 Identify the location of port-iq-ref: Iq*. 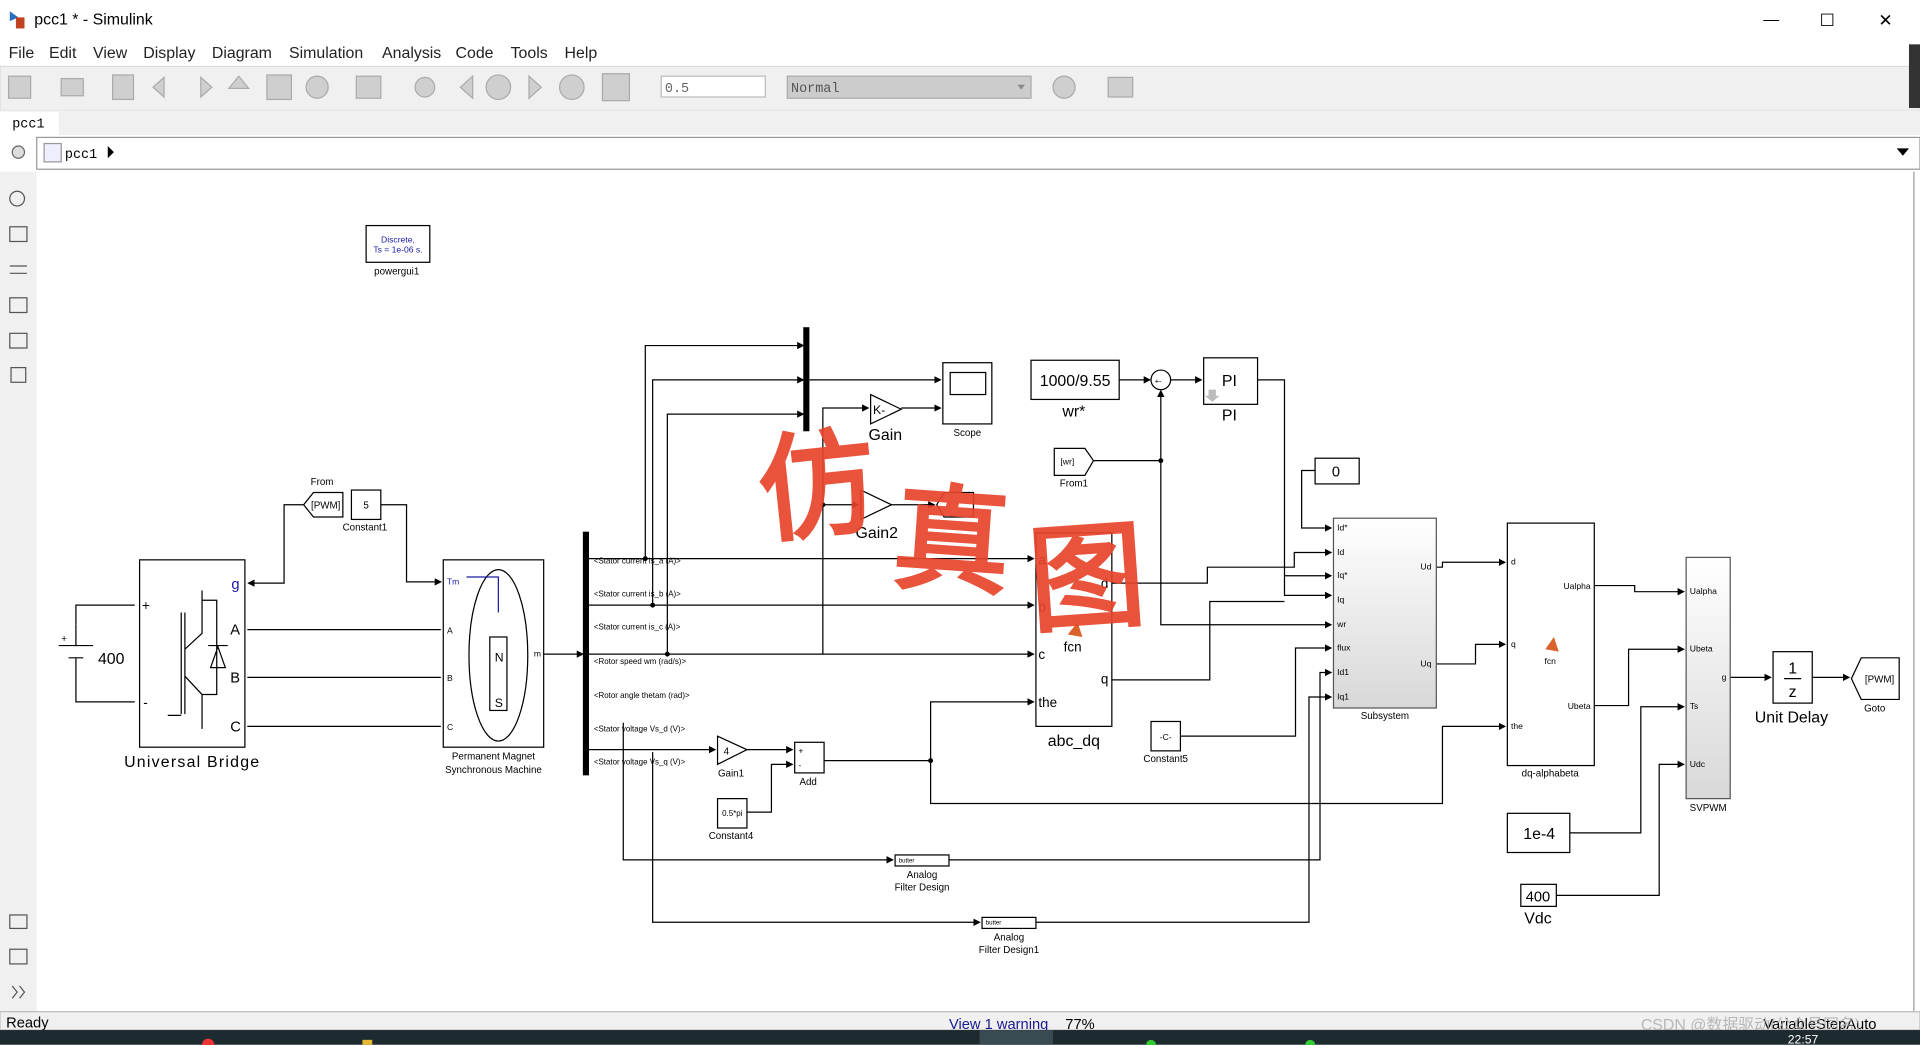
(1342, 575).